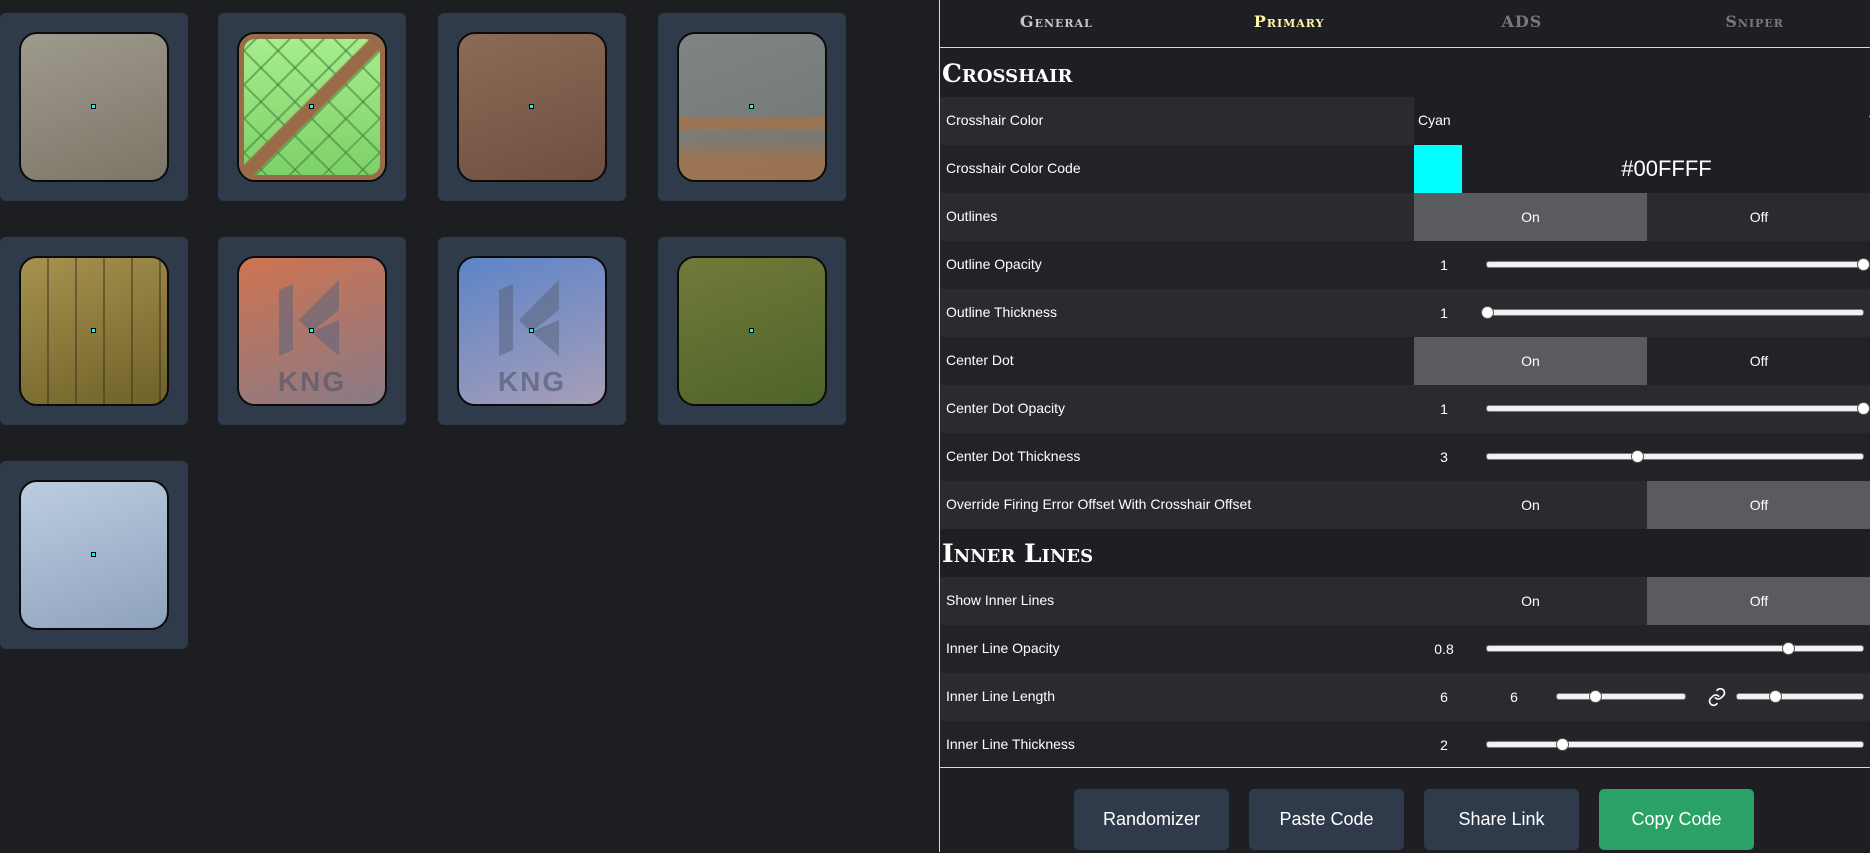 The height and width of the screenshot is (853, 1870). Describe the element at coordinates (1675, 648) in the screenshot. I see `inner-line-opacity-slider` at that location.